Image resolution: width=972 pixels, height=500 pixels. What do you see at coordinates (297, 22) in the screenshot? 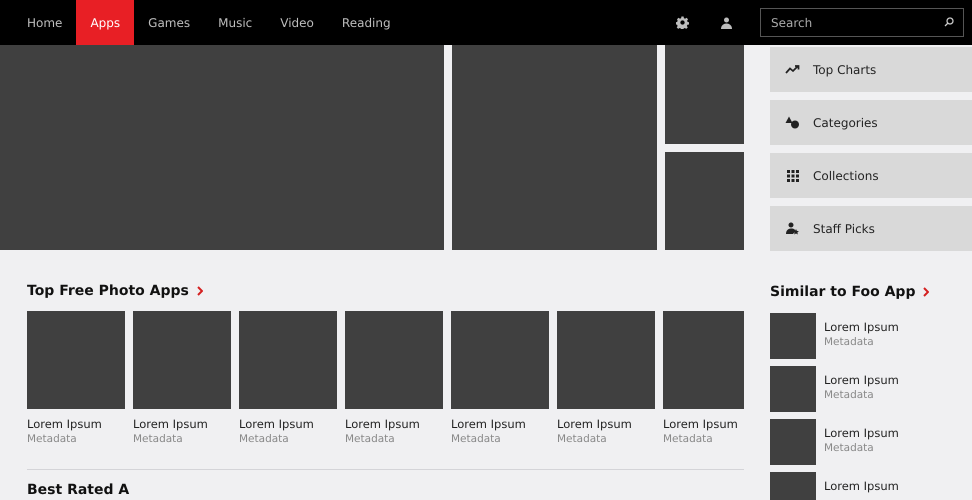
I see `nav-tab: Video` at bounding box center [297, 22].